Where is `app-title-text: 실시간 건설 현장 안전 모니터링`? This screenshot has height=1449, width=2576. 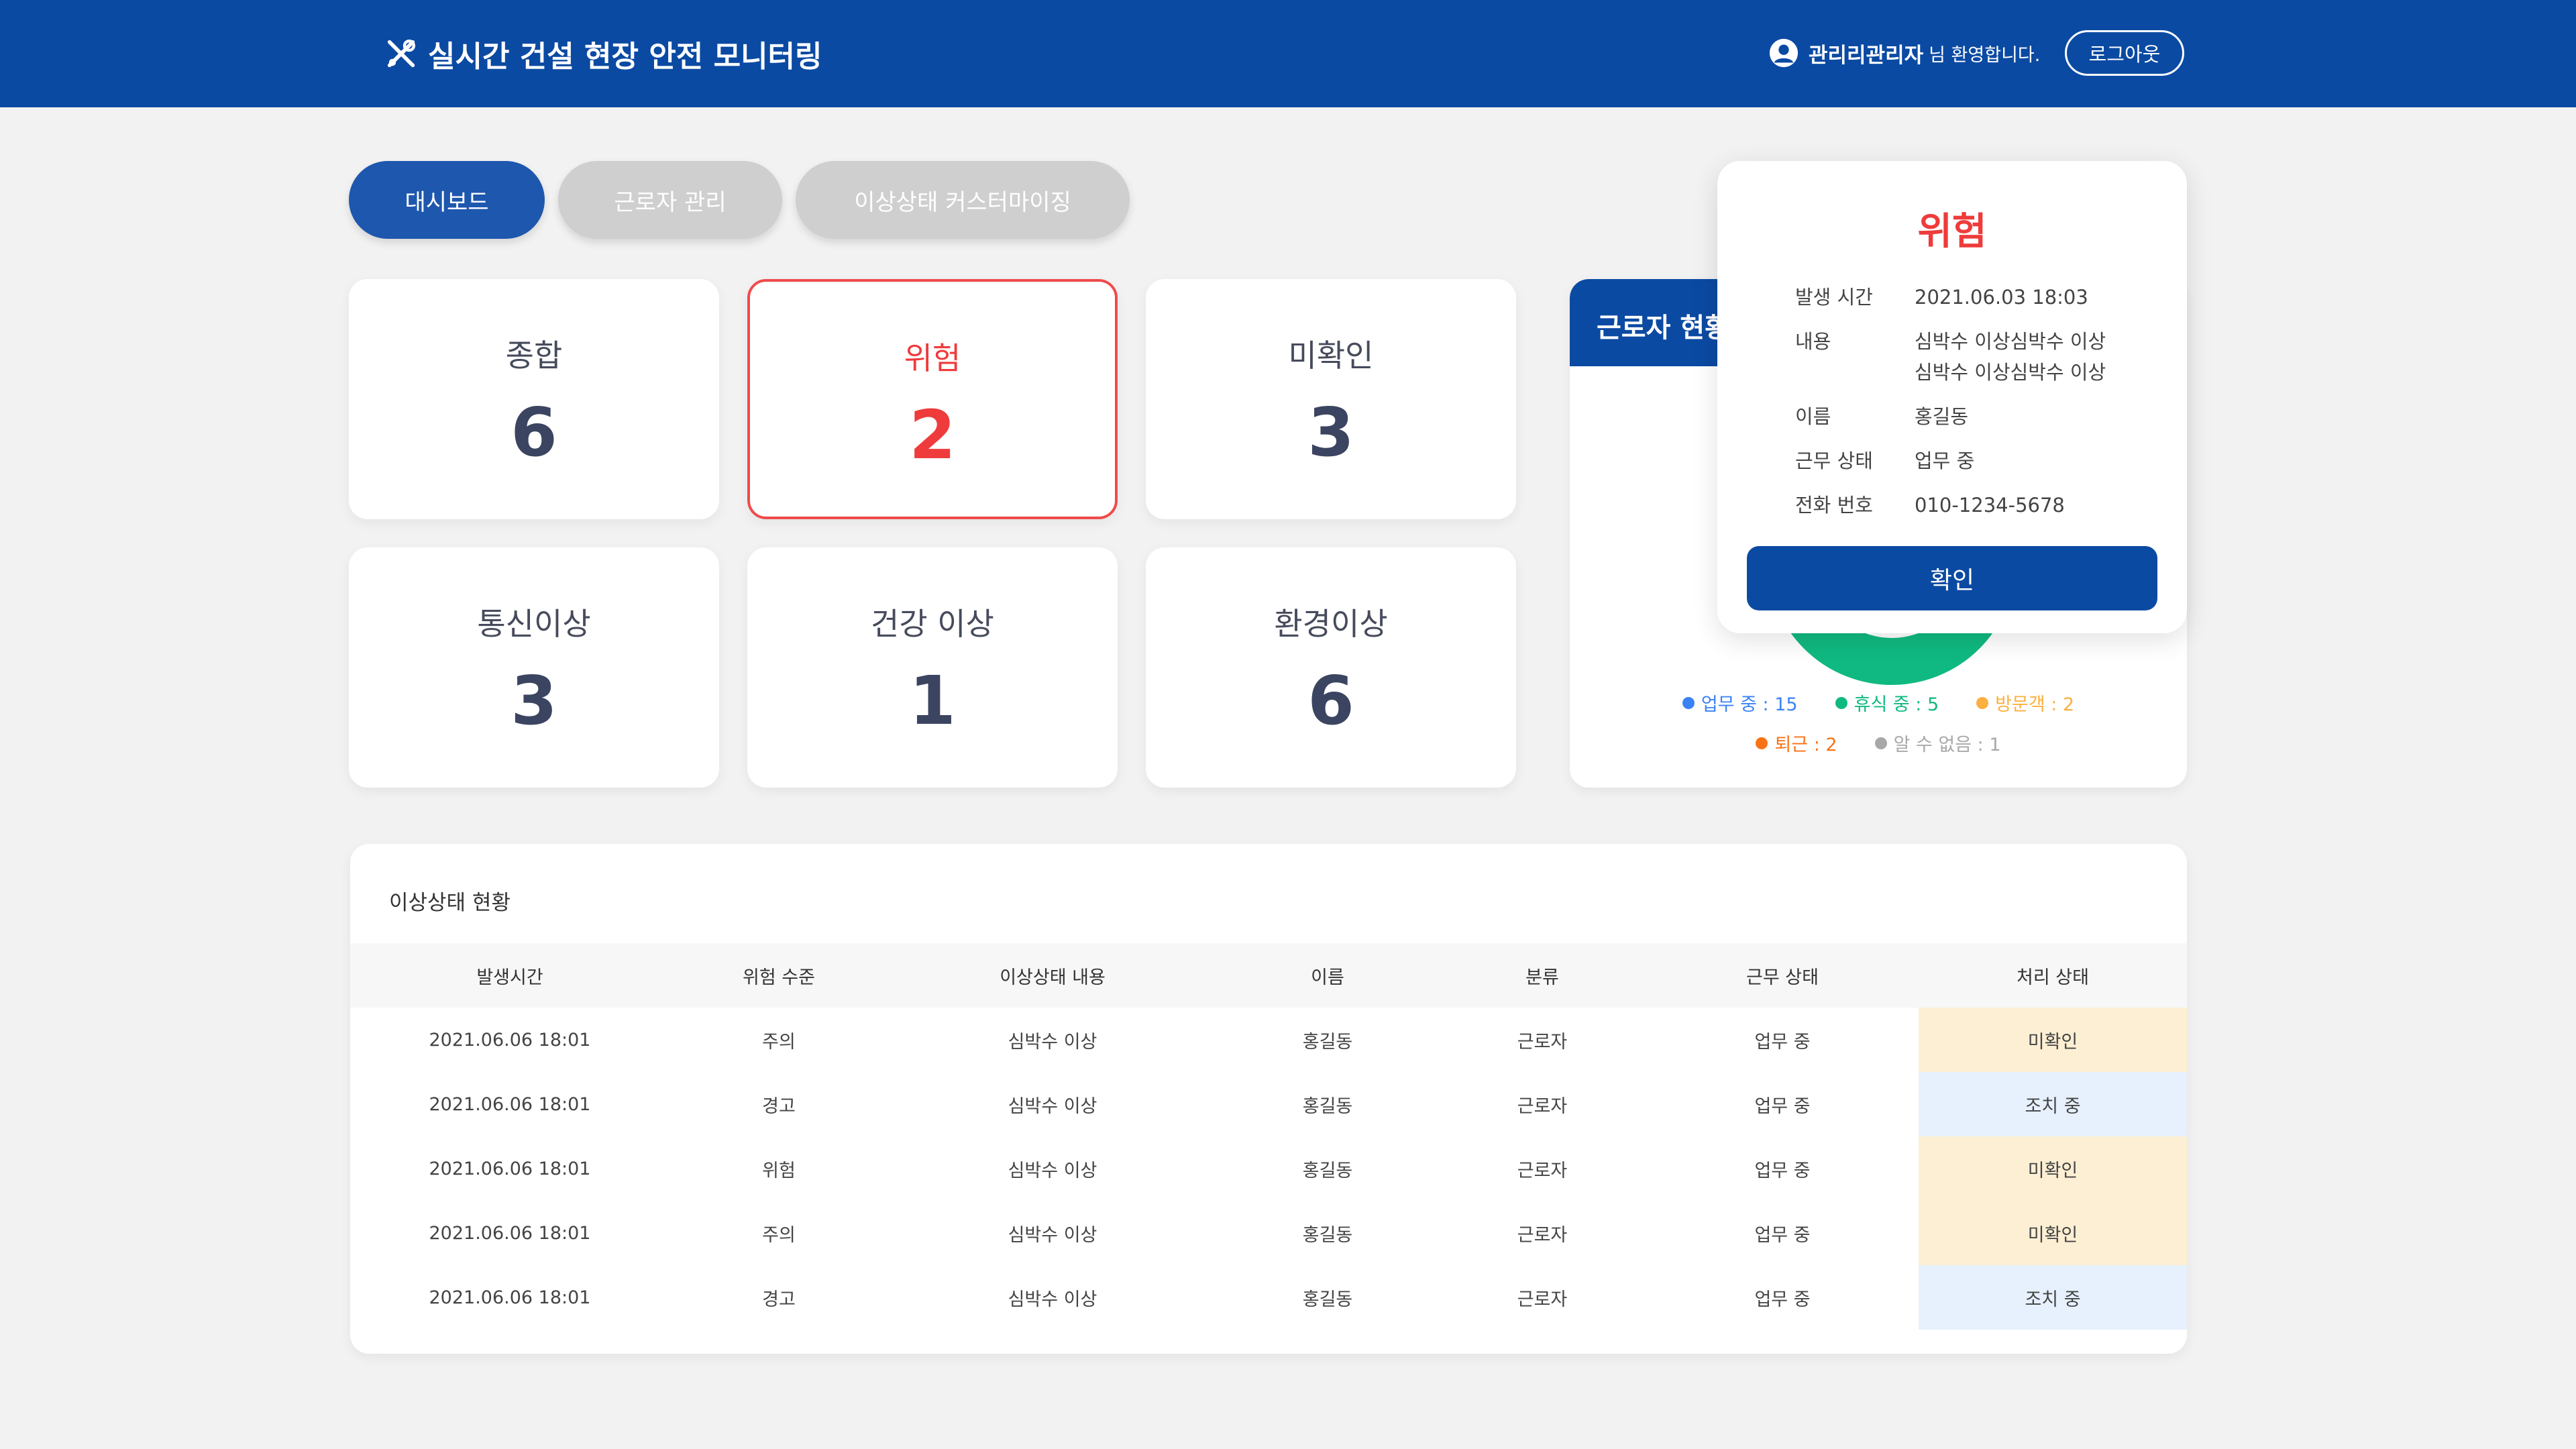
app-title-text: 실시간 건설 현장 안전 모니터링 is located at coordinates (625, 57).